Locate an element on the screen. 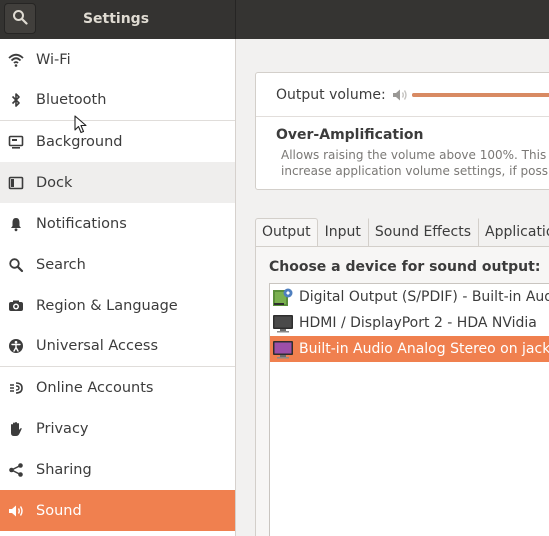 The height and width of the screenshot is (536, 549). sound-tabs: Output Input Sound Effects Applicatio is located at coordinates (402, 232).